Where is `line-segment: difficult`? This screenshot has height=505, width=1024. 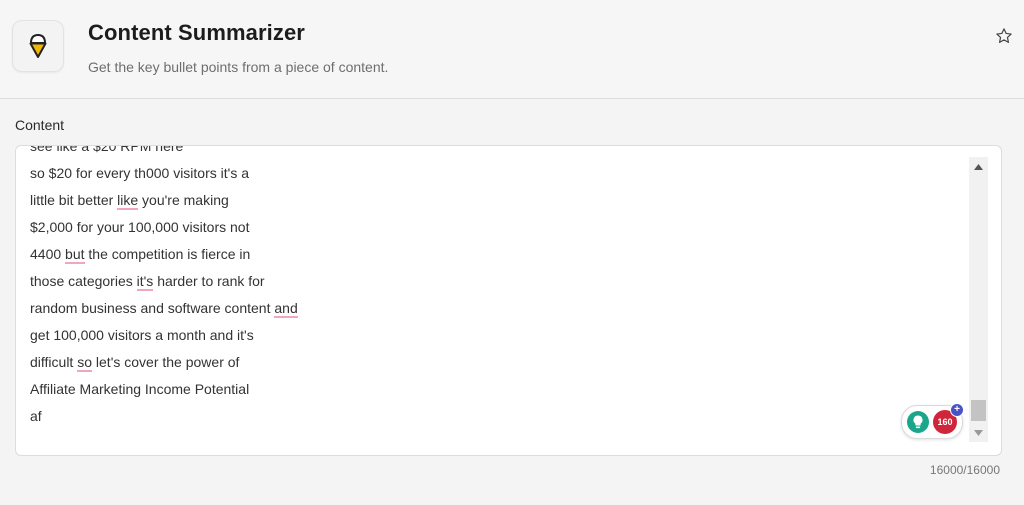
line-segment: difficult is located at coordinates (54, 362).